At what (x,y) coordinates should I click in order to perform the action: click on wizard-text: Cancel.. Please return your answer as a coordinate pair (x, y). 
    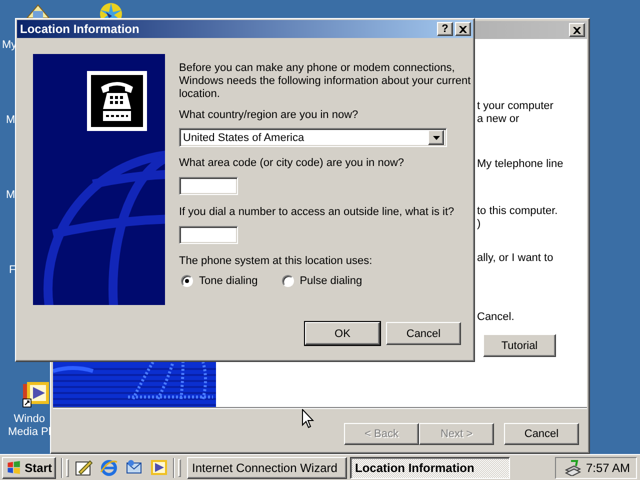
    Looking at the image, I should click on (495, 317).